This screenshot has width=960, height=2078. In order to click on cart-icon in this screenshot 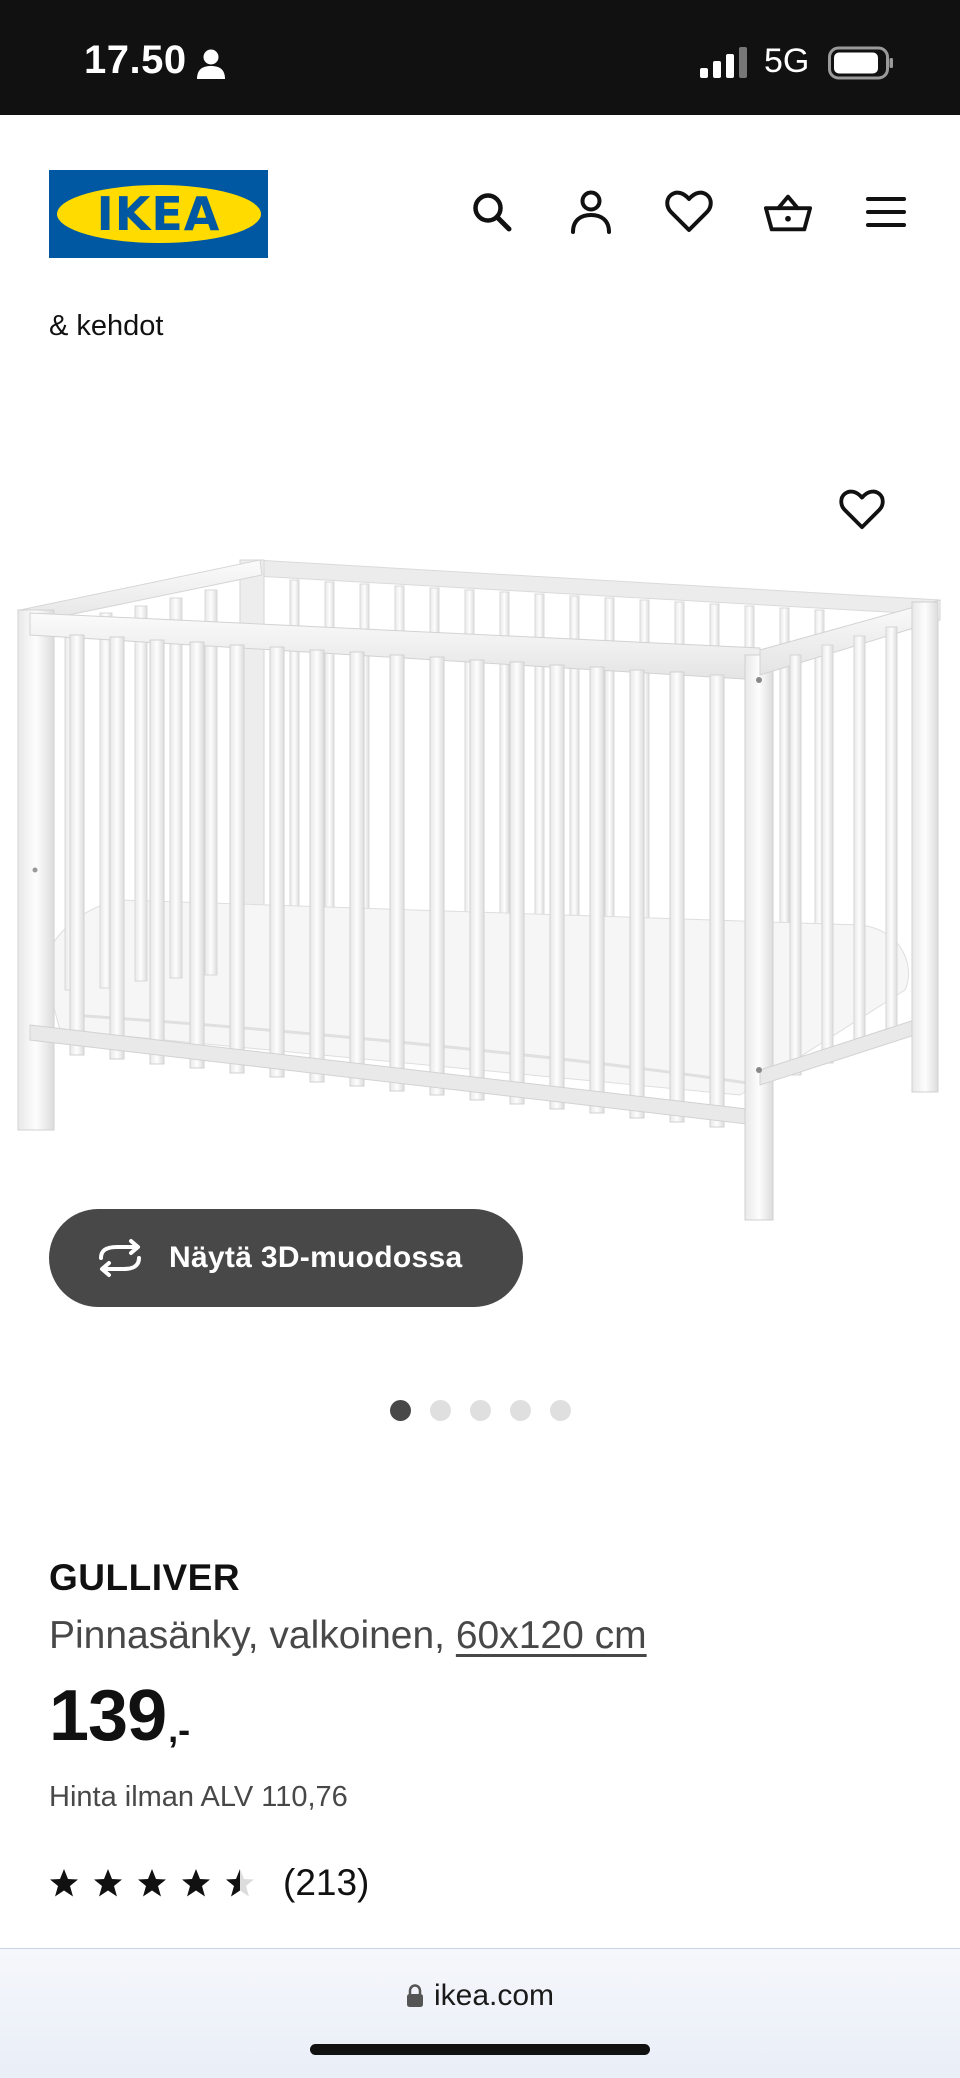, I will do `click(788, 213)`.